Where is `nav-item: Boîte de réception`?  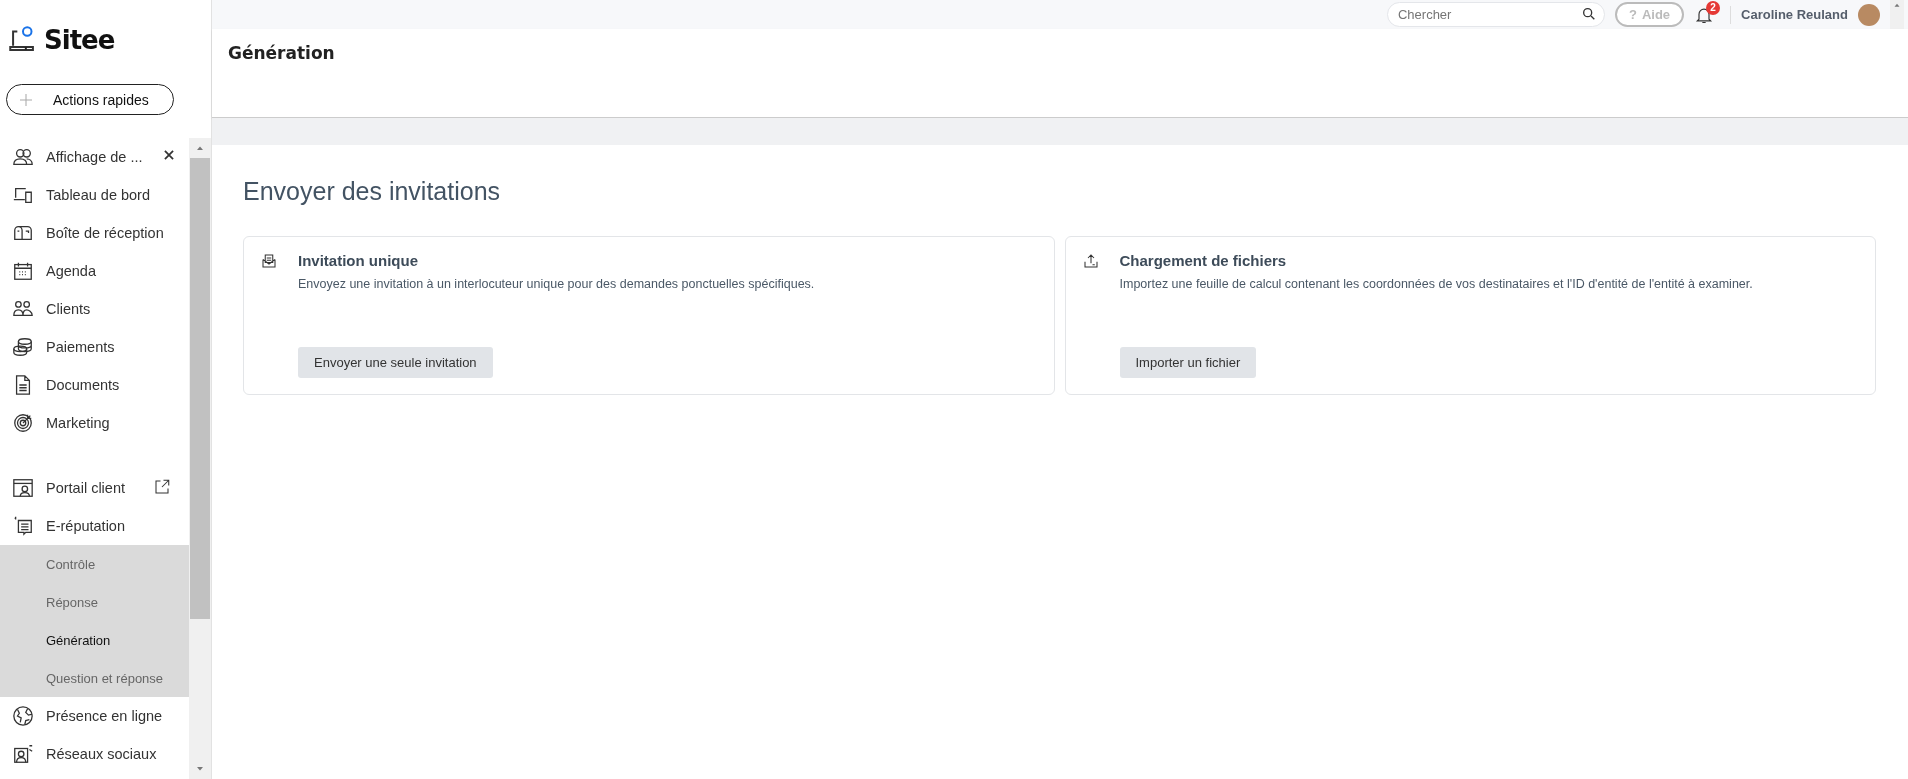 nav-item: Boîte de réception is located at coordinates (94, 233).